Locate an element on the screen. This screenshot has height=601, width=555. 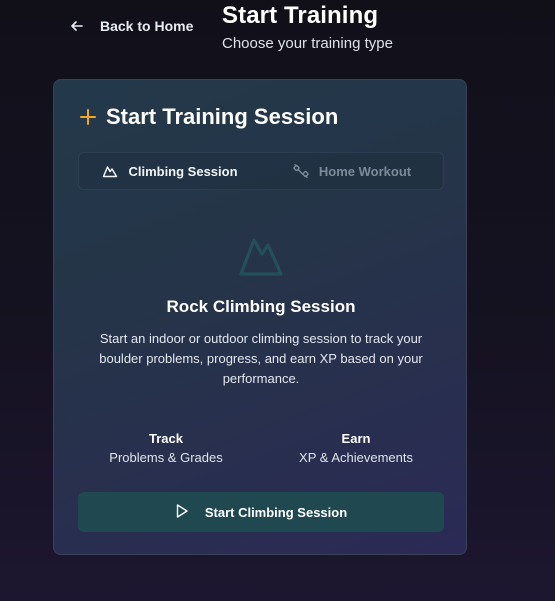
page-subtitle: Choose your training type is located at coordinates (307, 43).